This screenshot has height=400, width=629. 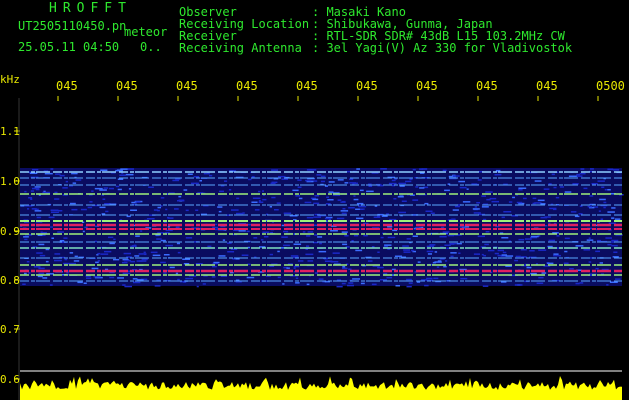 I want to click on info-value-antenna: : 3el Yagi(V) Az 330 for Vladivostok, so click(x=442, y=48).